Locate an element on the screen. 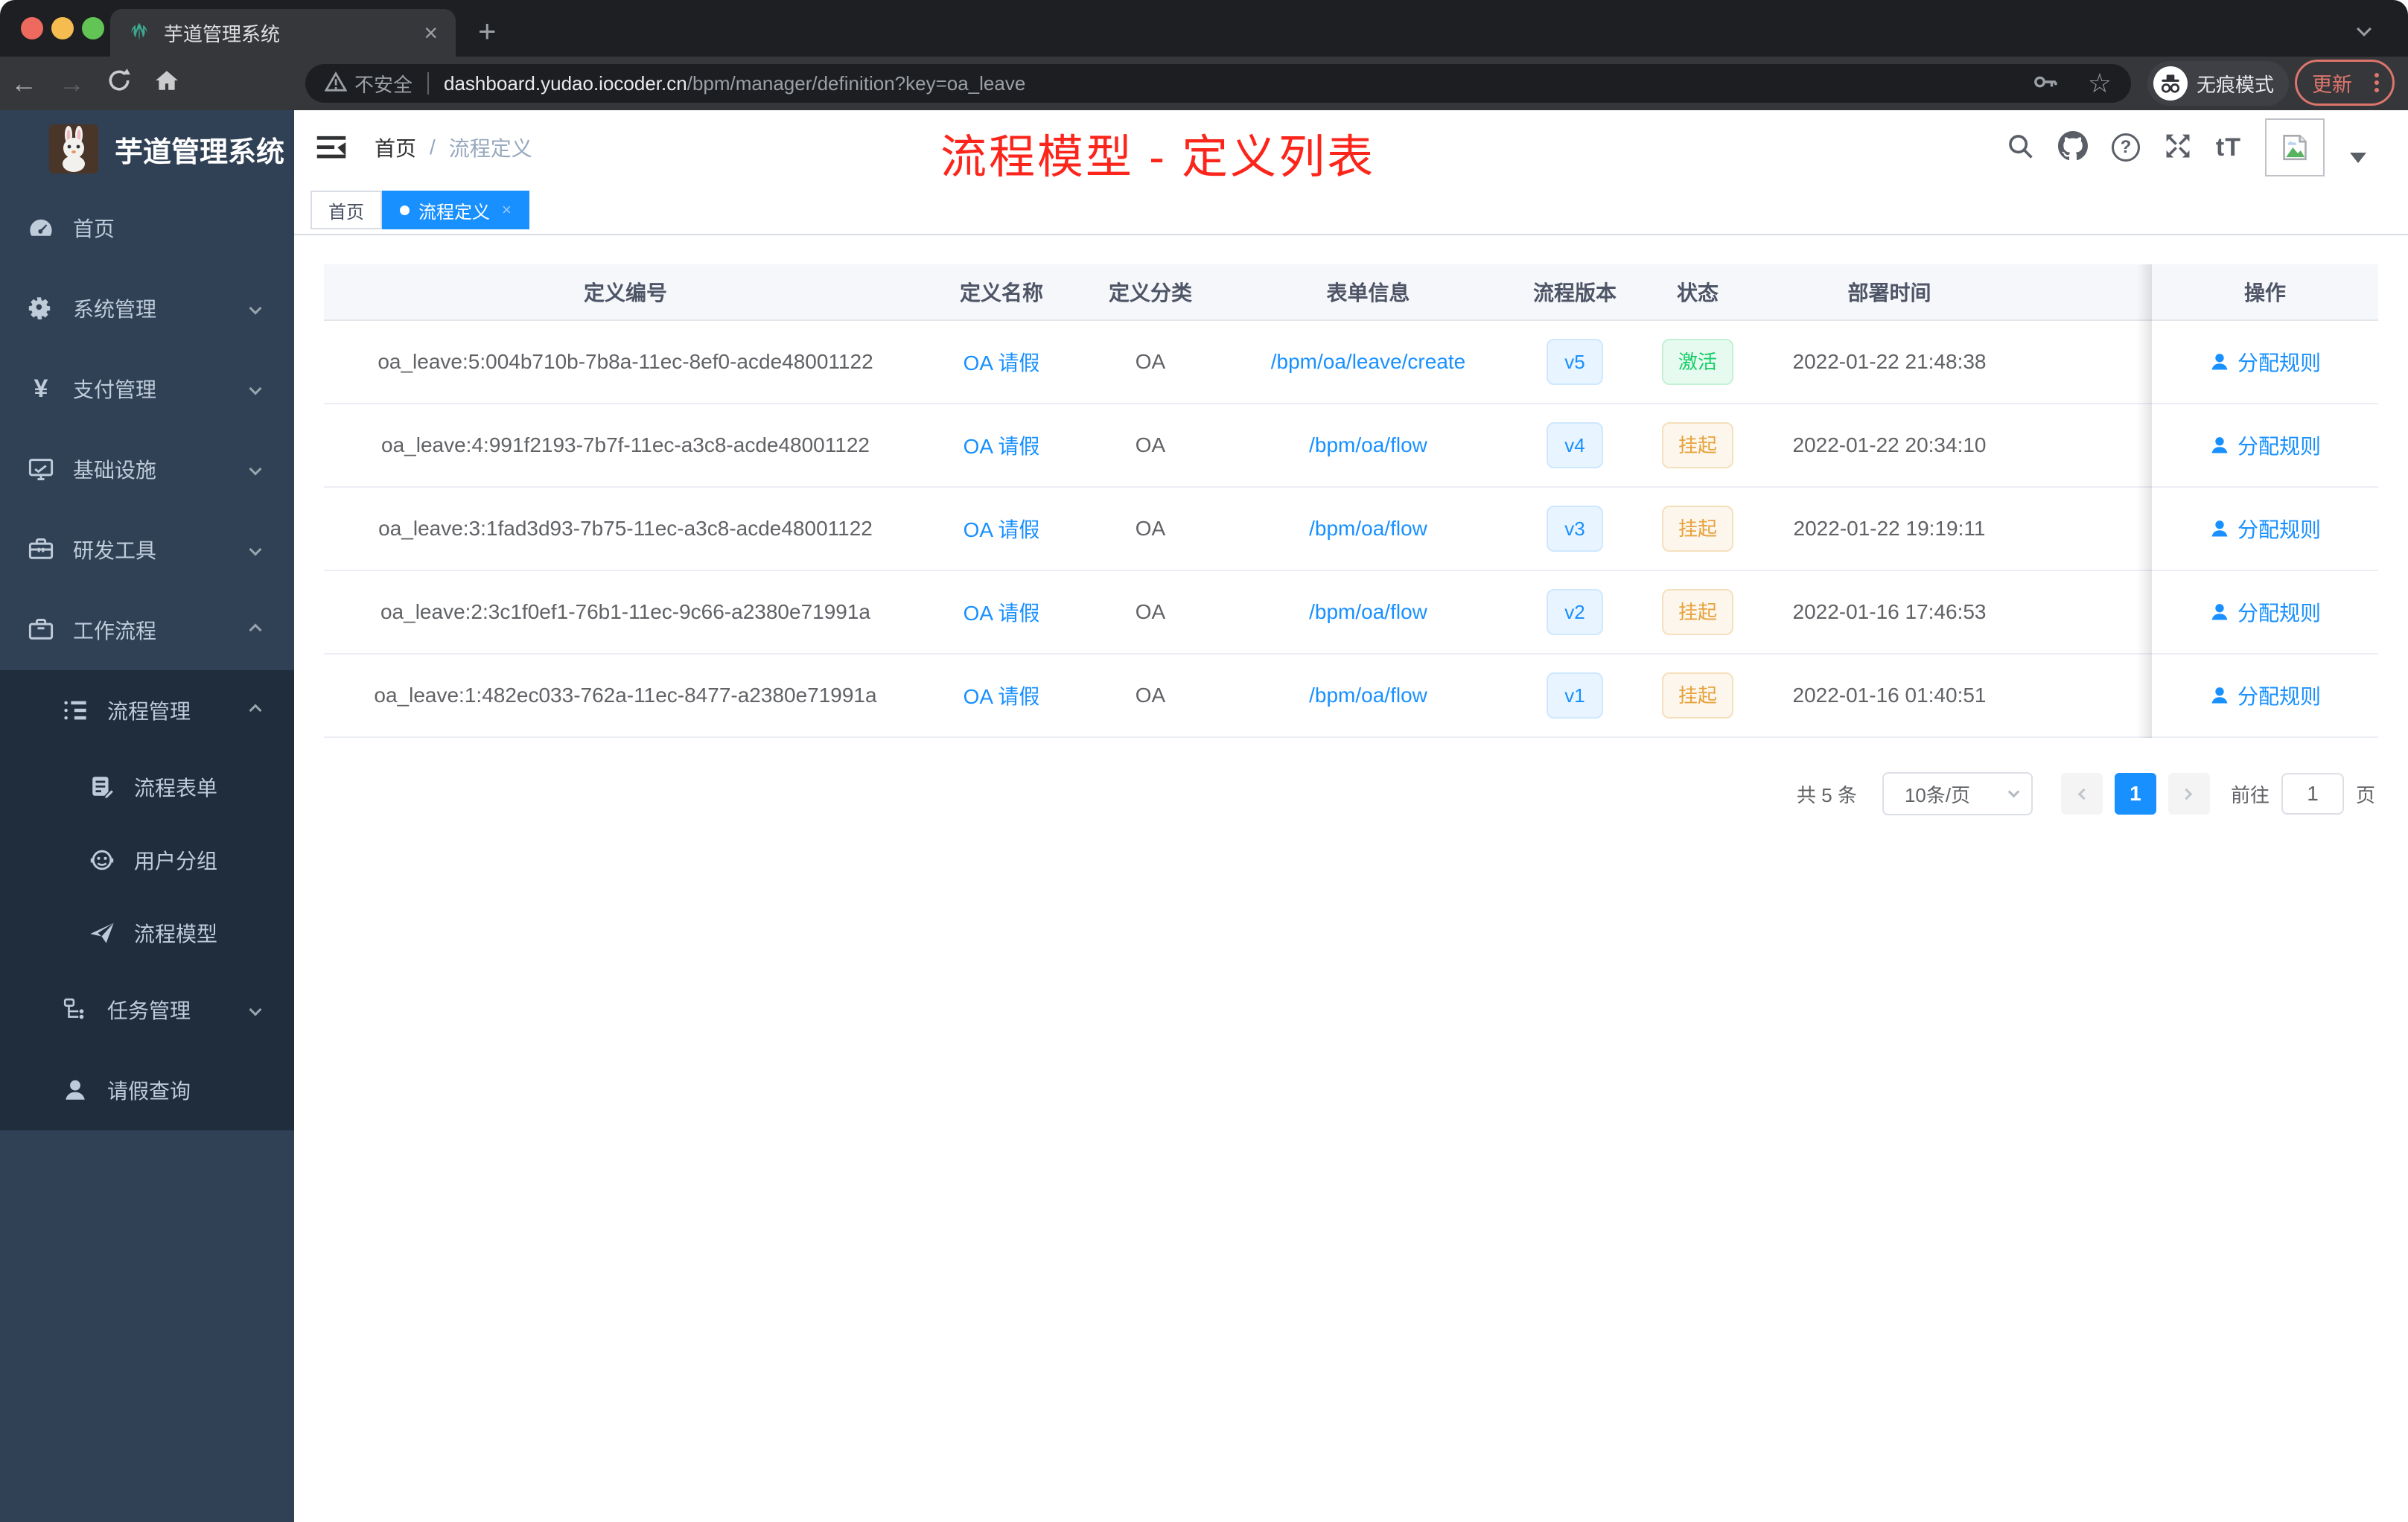  sidebar-item-home: 首页 is located at coordinates (147, 228).